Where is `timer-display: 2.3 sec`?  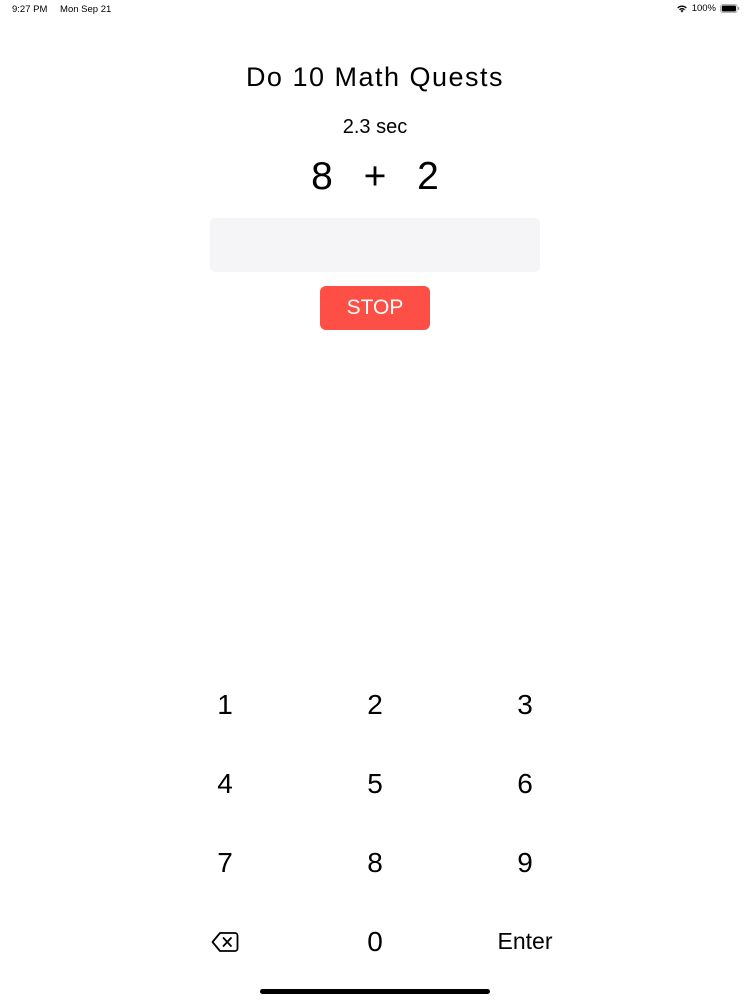
timer-display: 2.3 sec is located at coordinates (375, 127).